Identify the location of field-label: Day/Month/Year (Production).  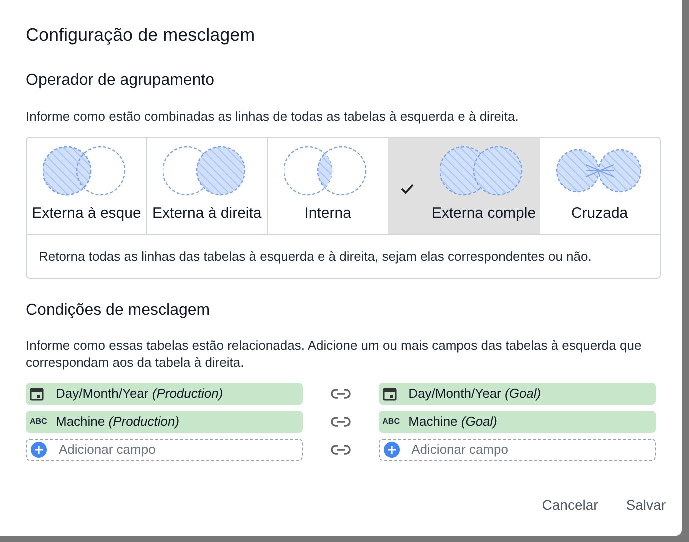
(140, 394).